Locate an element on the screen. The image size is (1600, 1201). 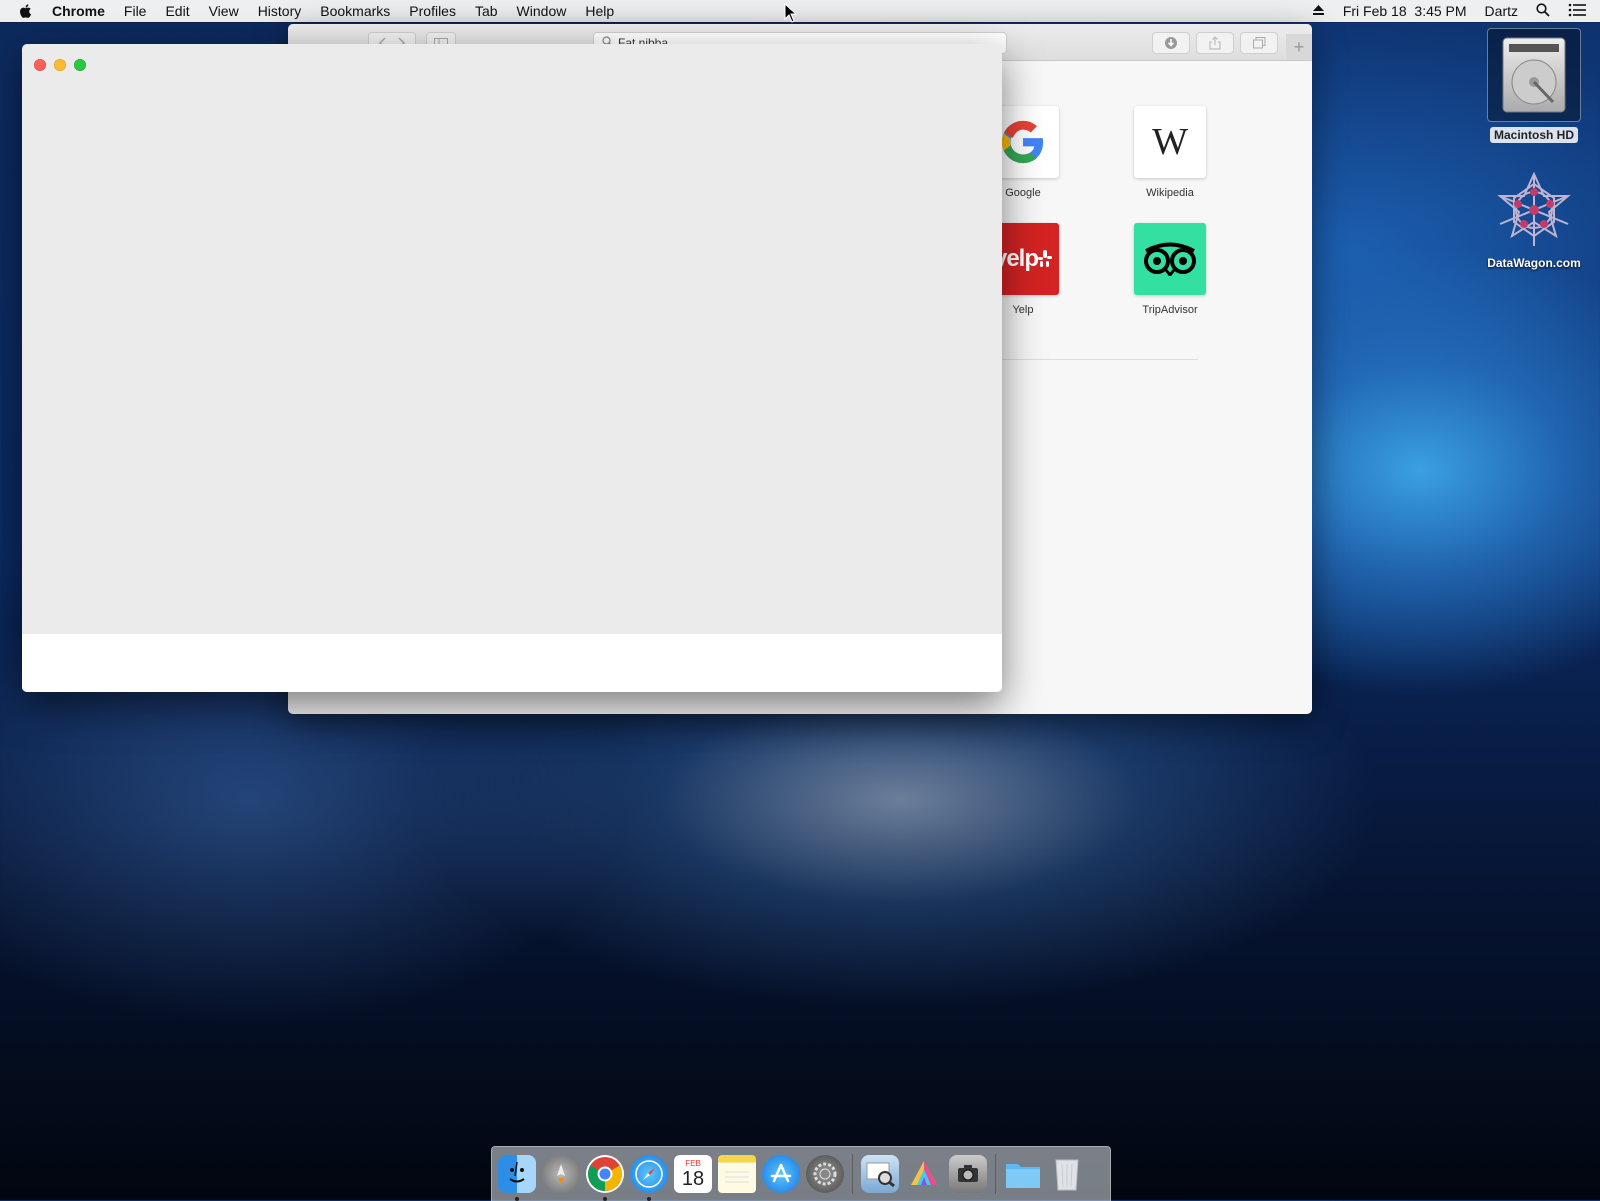
app-store-icon is located at coordinates (781, 1174).